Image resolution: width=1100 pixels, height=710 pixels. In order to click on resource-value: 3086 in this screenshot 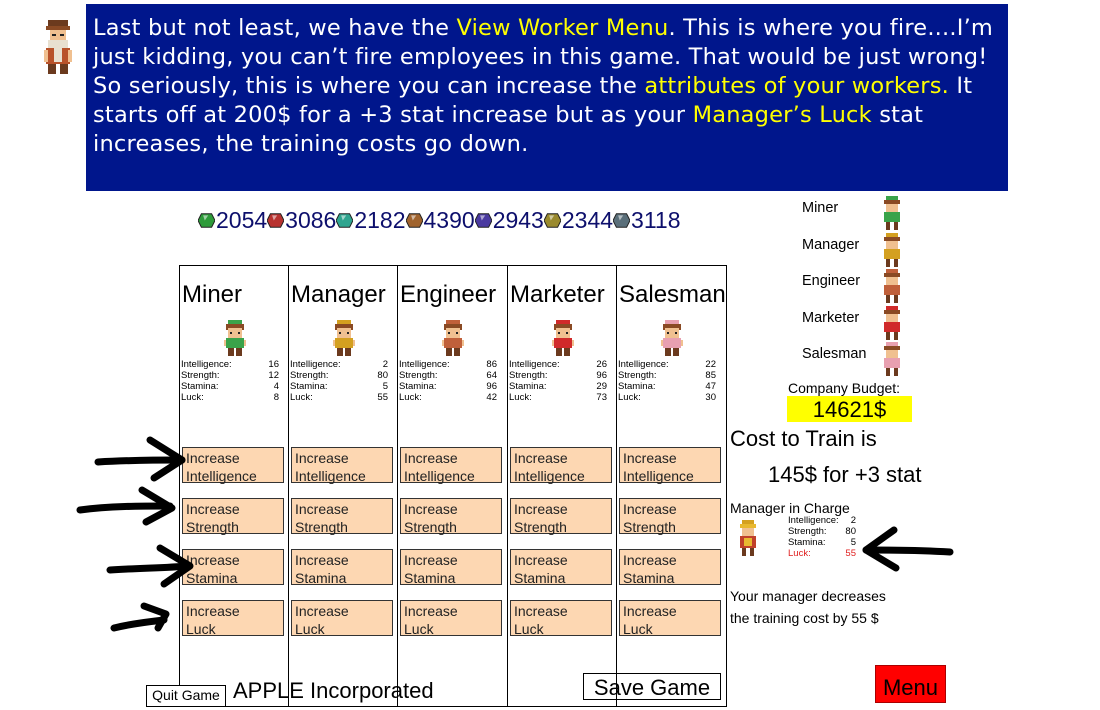, I will do `click(311, 219)`.